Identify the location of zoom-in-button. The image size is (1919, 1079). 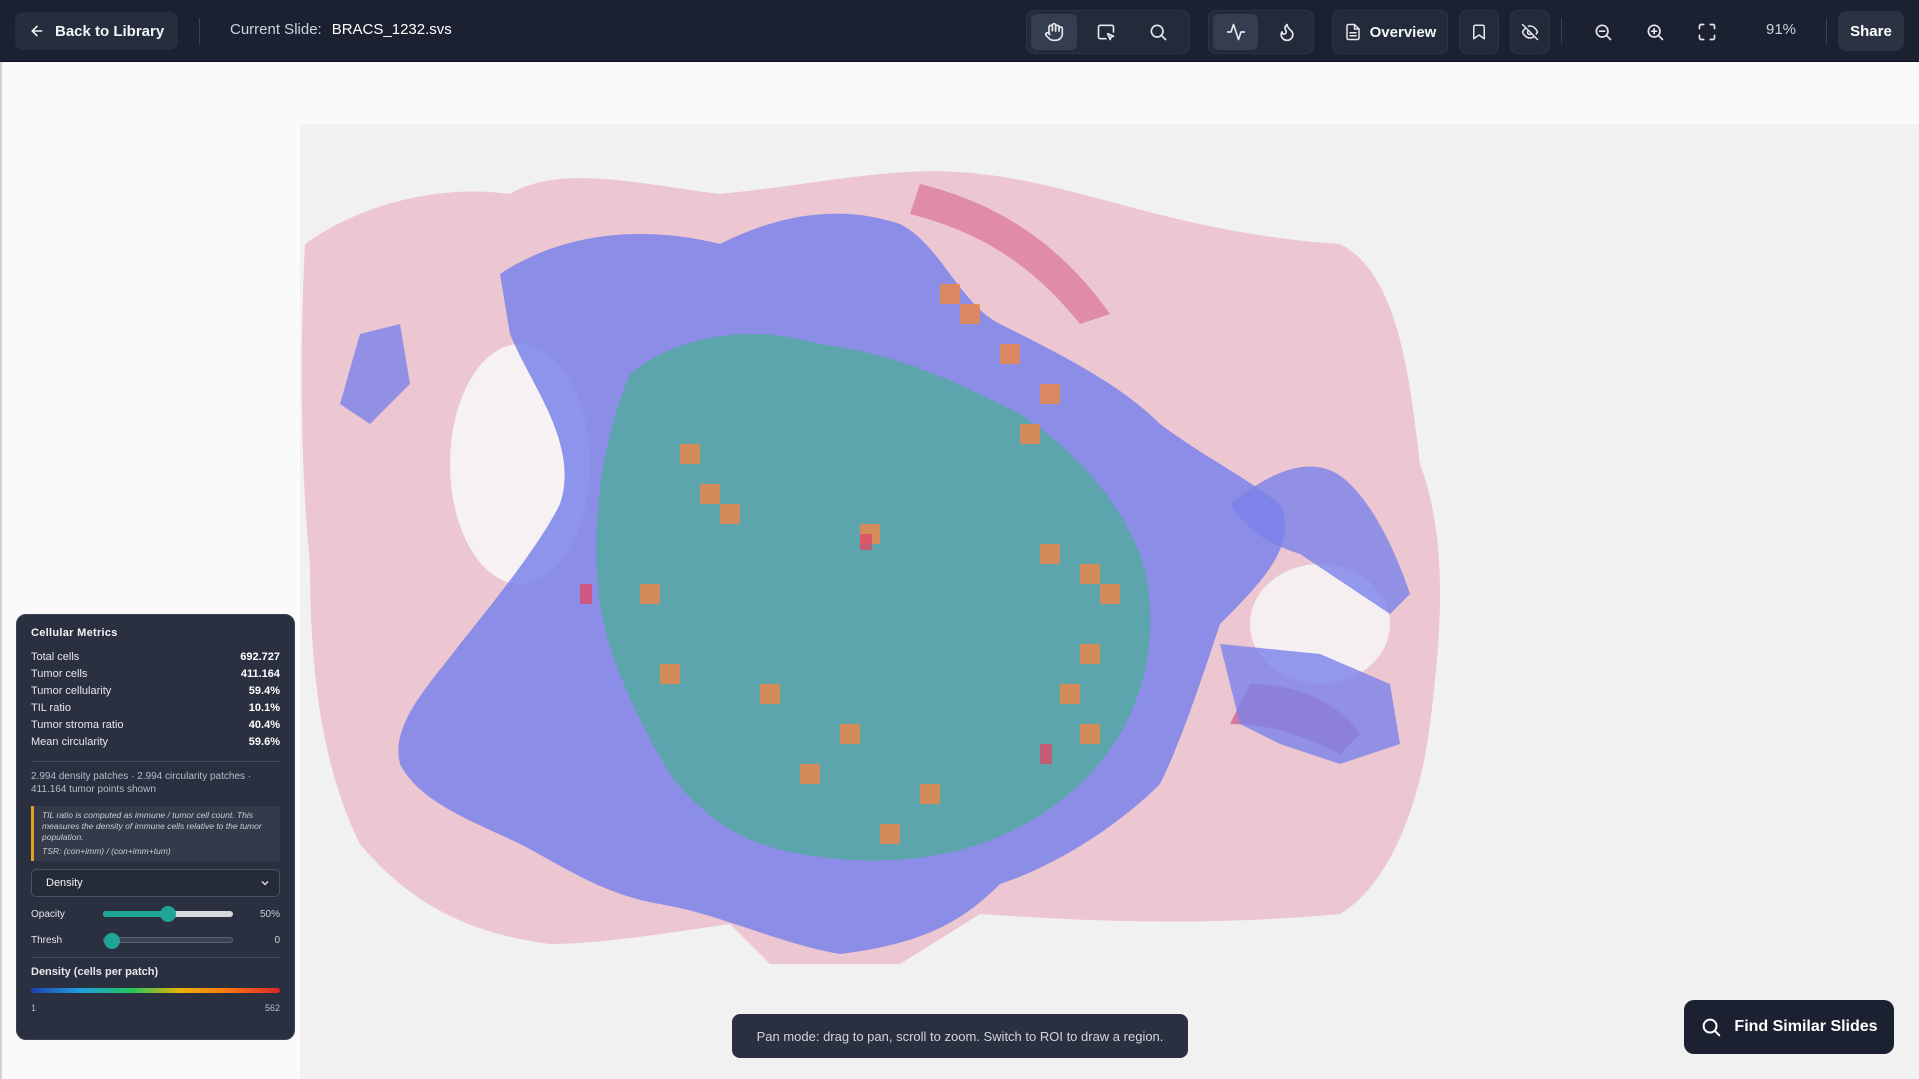
(1655, 32).